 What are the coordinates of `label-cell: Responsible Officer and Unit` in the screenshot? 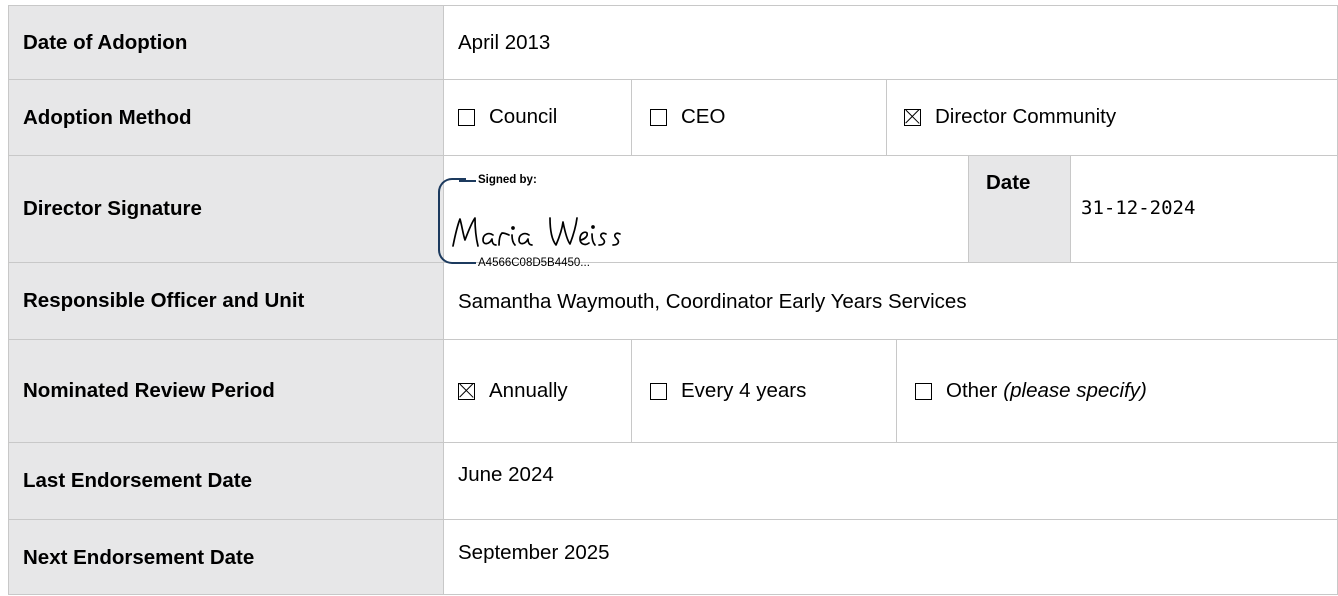 It's located at (226, 301).